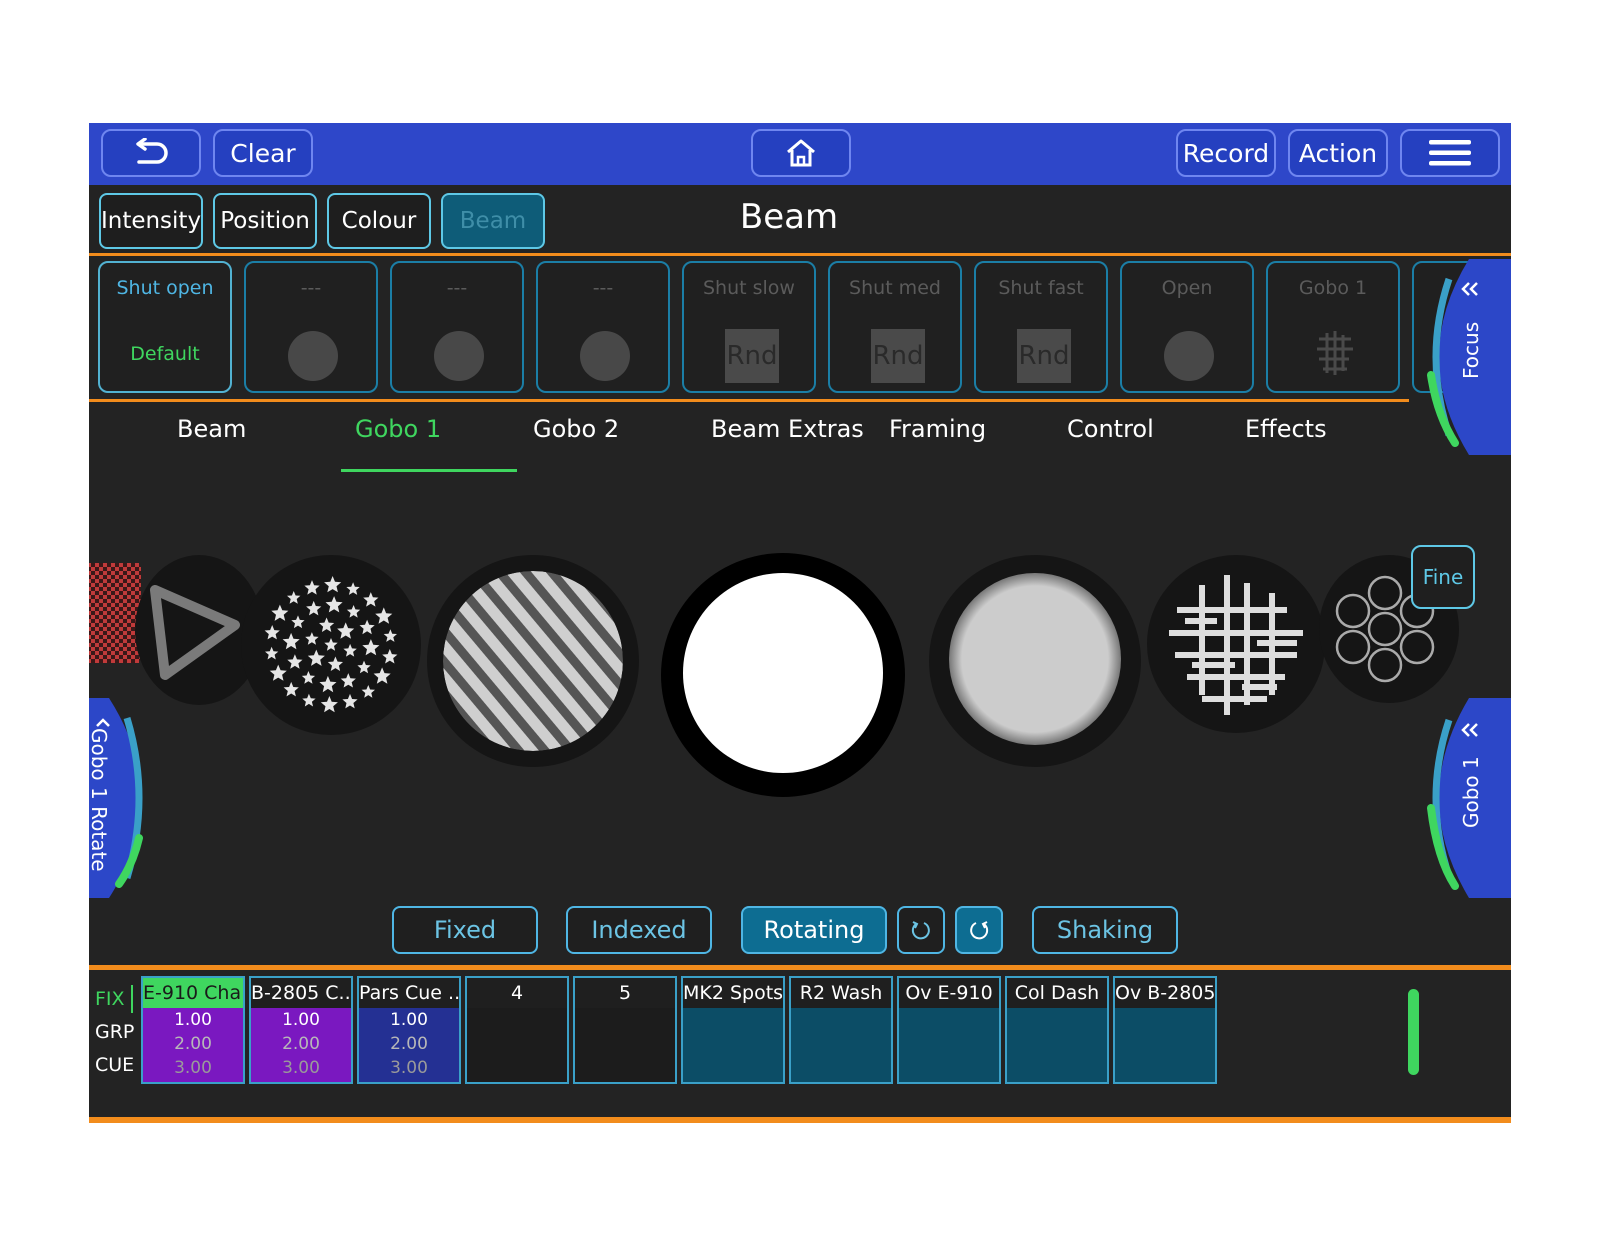 The image size is (1600, 1236). I want to click on palette-shut-med: Shut med Rnd, so click(895, 327).